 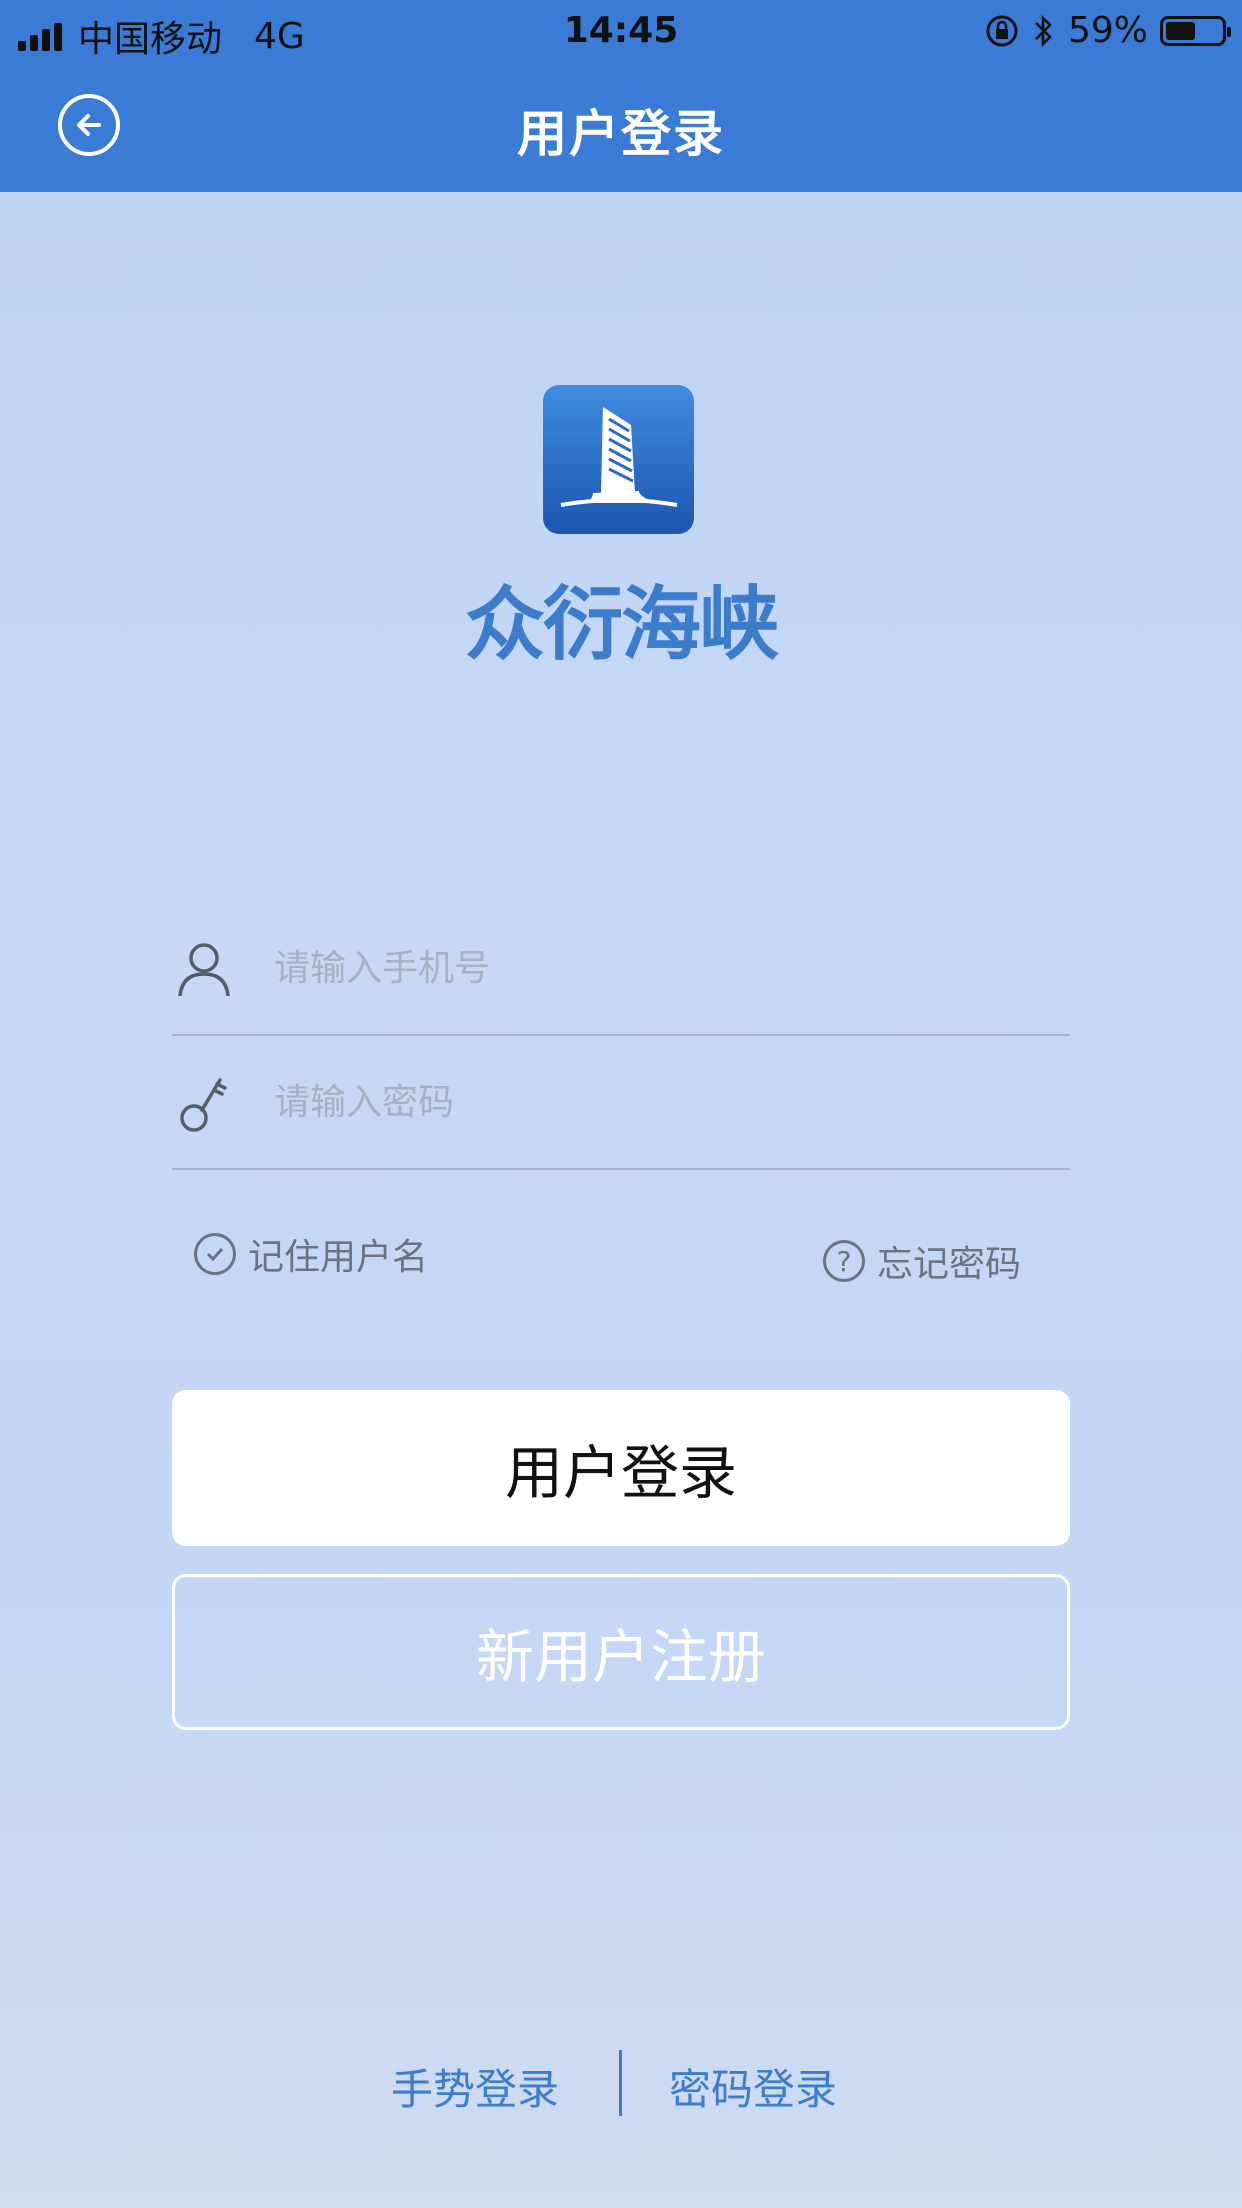 I want to click on phone-field-row, so click(x=621, y=969).